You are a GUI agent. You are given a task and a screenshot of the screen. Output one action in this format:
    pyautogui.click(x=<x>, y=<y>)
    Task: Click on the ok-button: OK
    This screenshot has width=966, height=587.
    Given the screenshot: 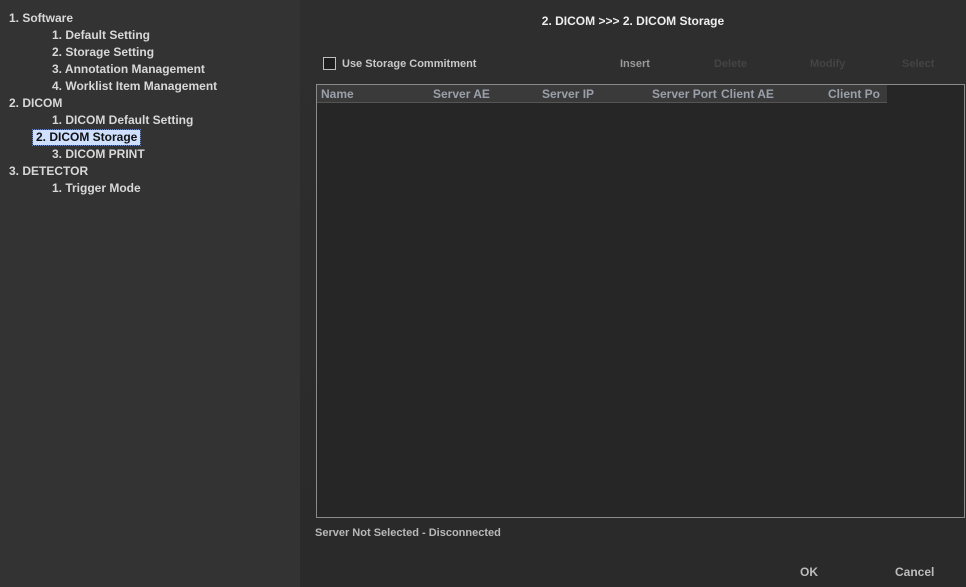 What is the action you would take?
    pyautogui.click(x=809, y=572)
    